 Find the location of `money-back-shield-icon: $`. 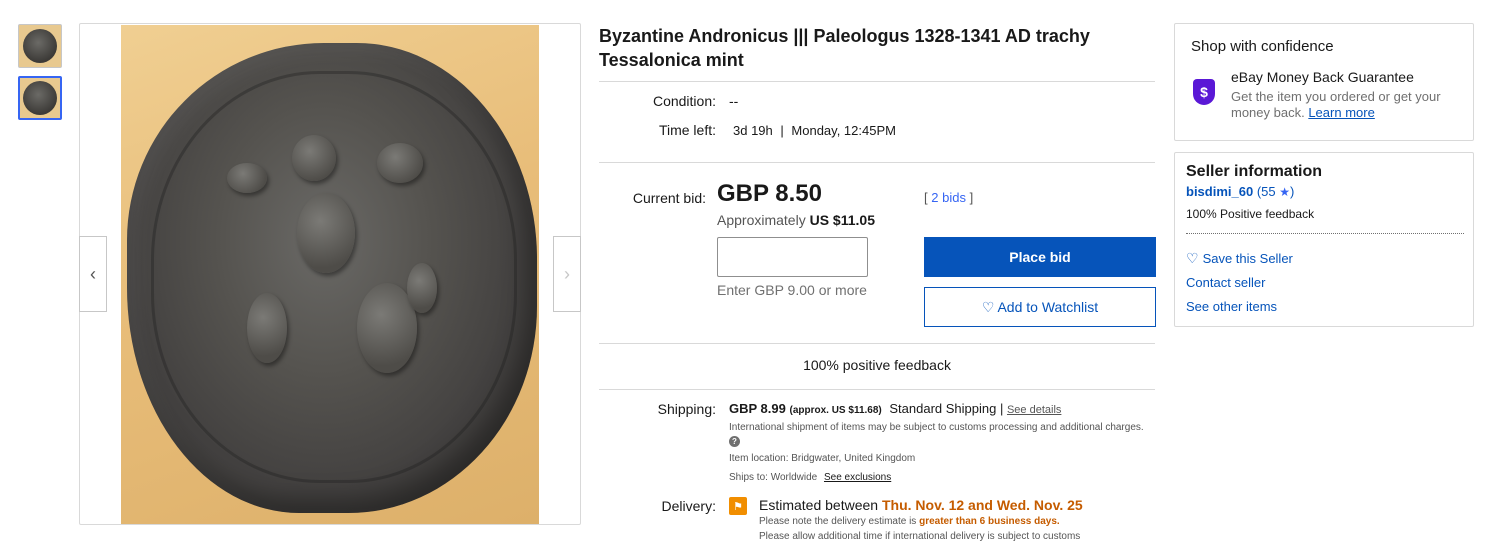

money-back-shield-icon: $ is located at coordinates (1204, 92).